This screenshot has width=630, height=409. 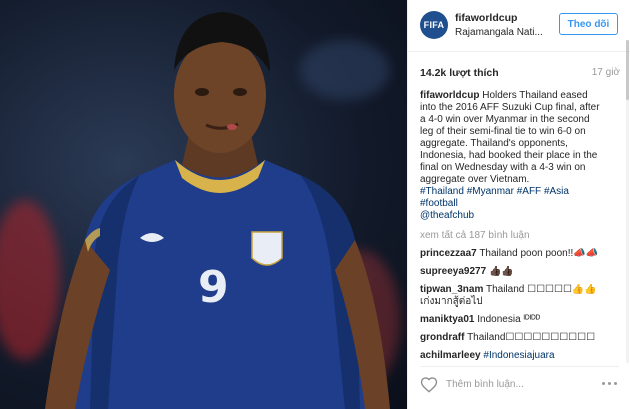 I want to click on comment-username: maniktya01, so click(x=447, y=319).